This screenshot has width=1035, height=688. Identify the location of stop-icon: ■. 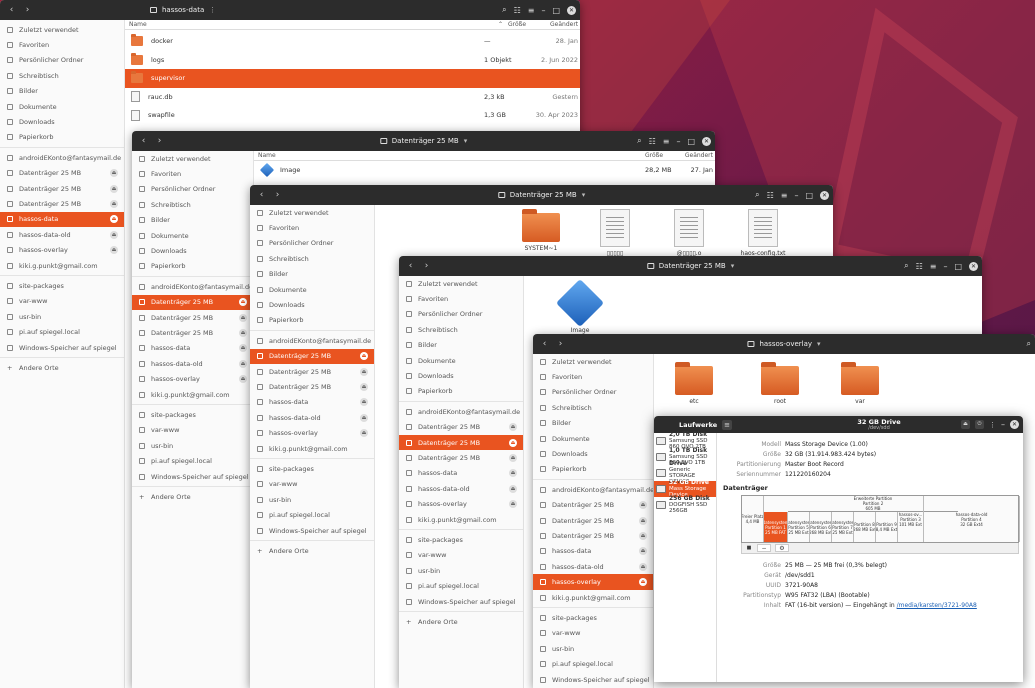
(749, 548).